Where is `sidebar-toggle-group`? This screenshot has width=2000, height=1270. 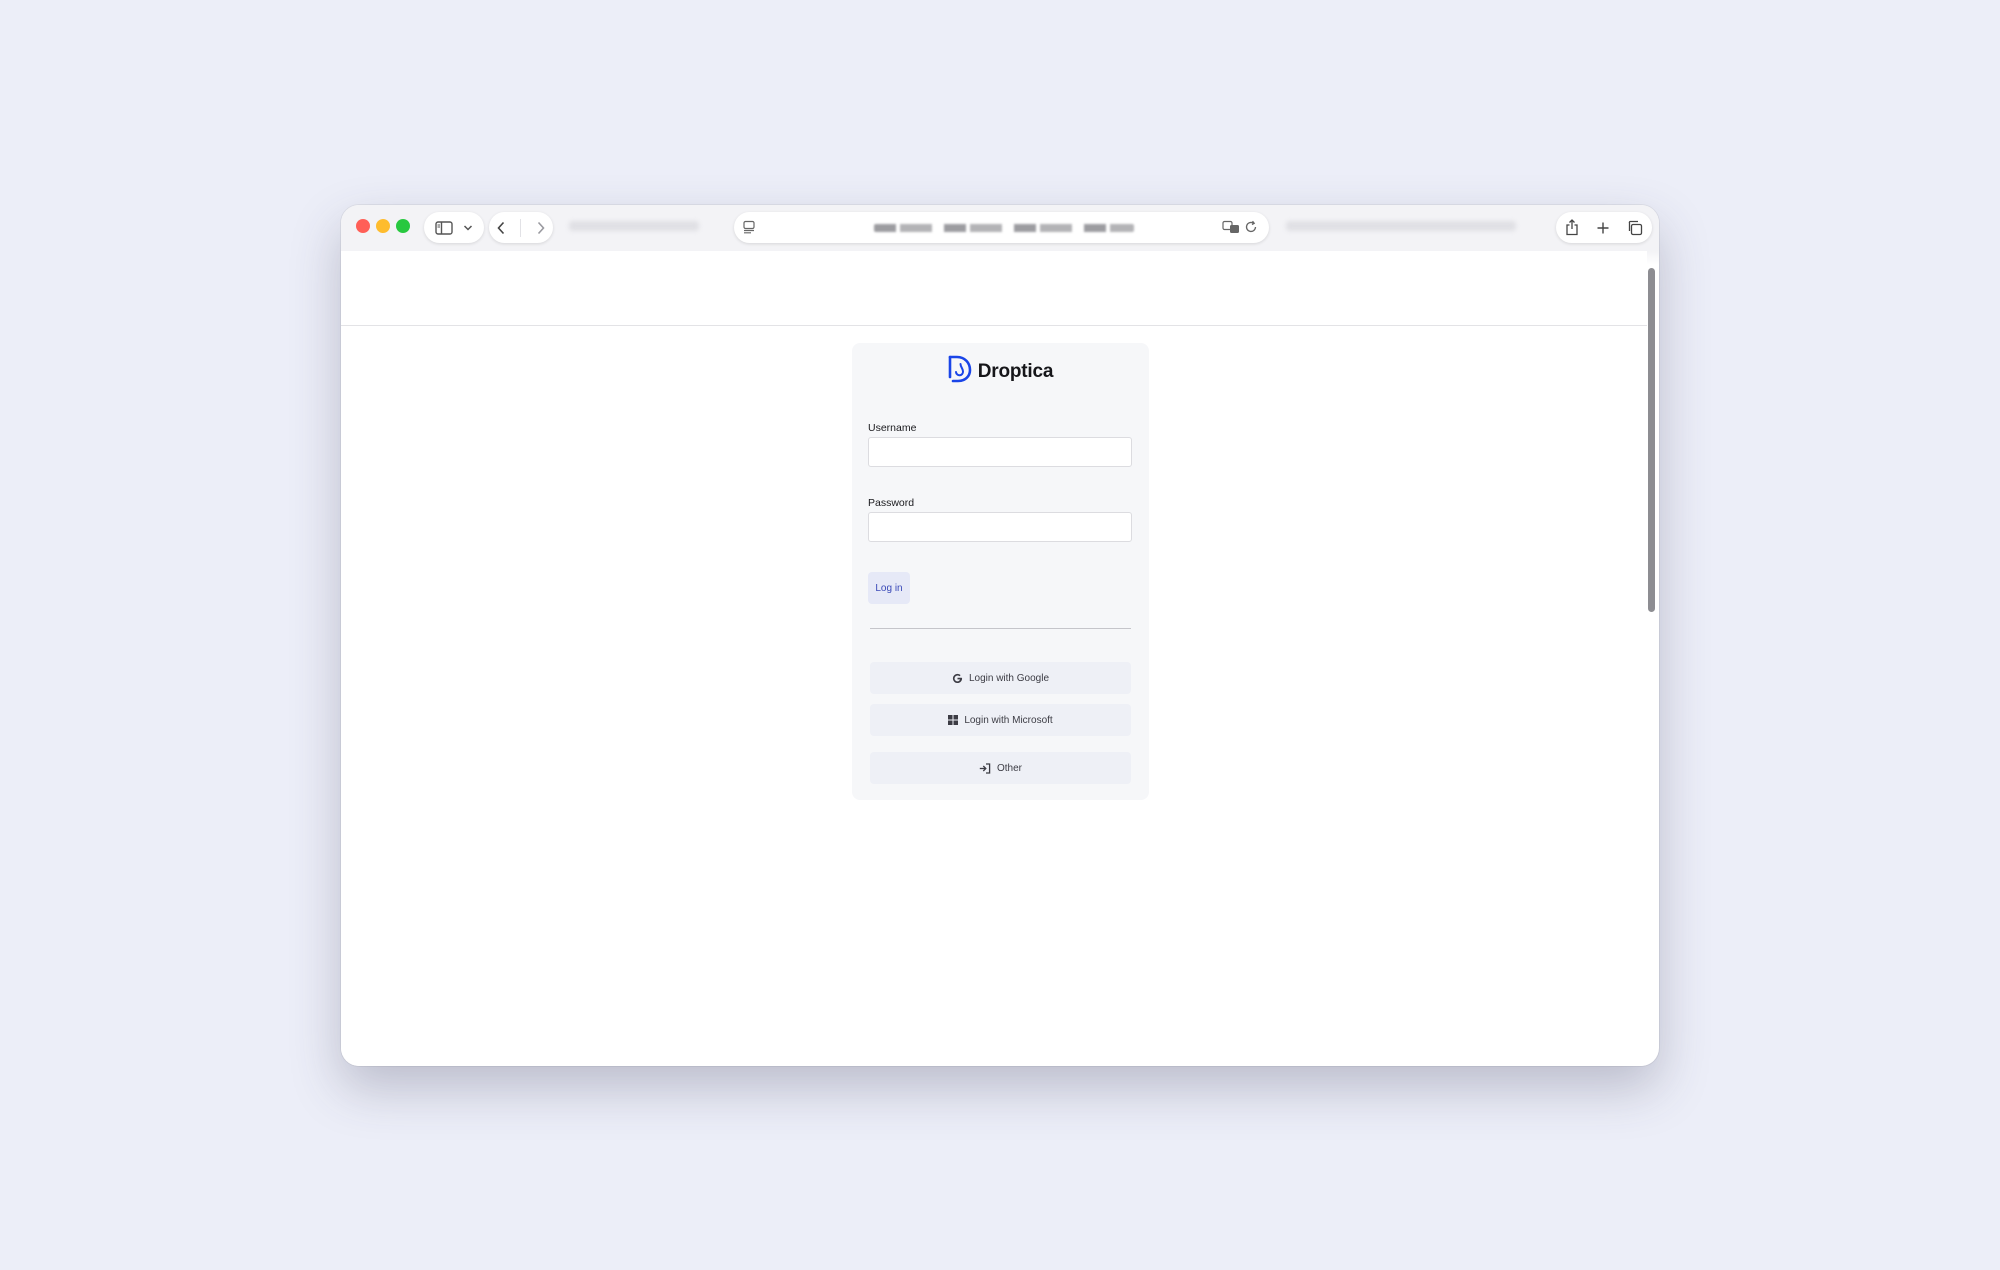
sidebar-toggle-group is located at coordinates (454, 227).